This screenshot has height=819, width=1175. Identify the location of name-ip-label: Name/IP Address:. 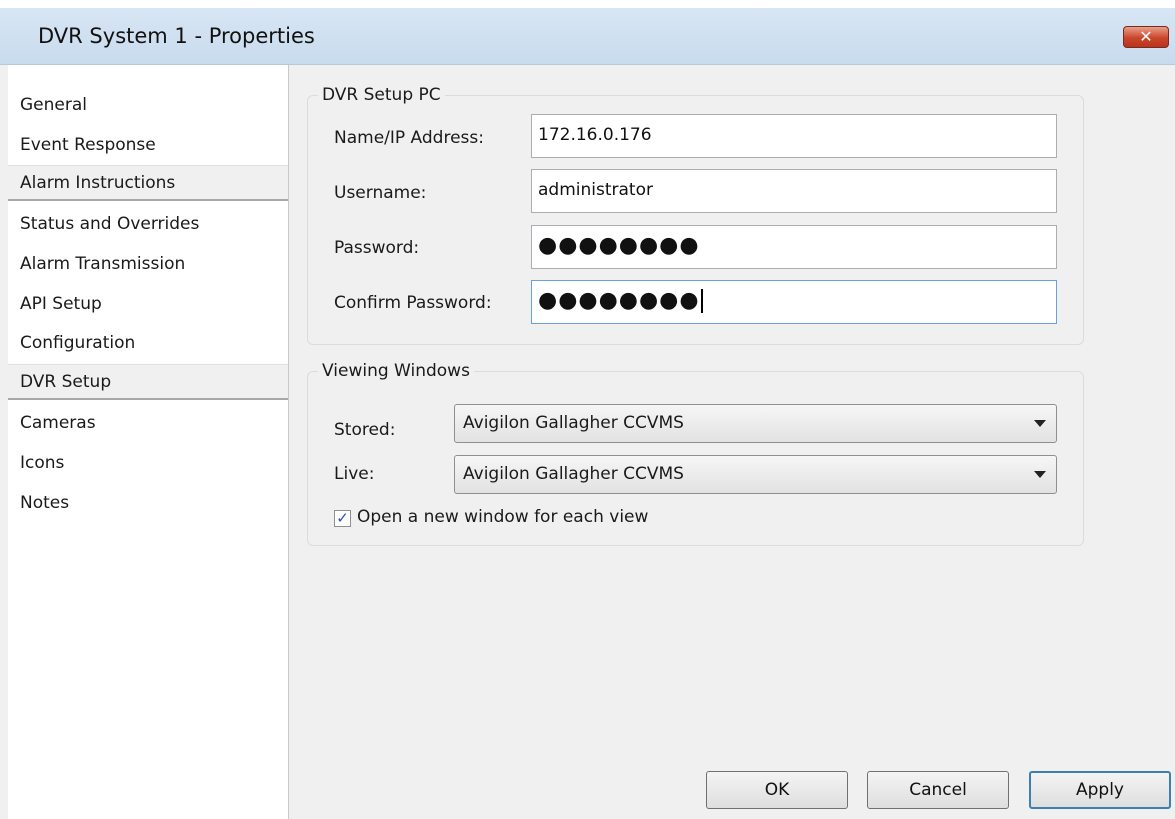
(409, 138).